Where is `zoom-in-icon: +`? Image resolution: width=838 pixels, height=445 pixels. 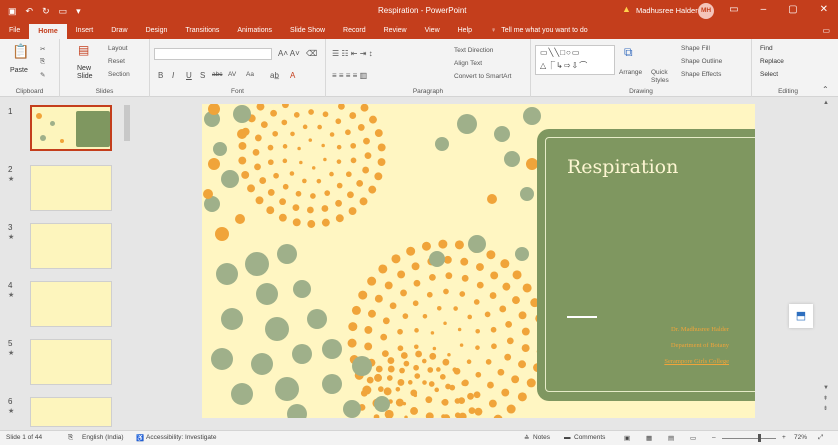
zoom-in-icon: + is located at coordinates (784, 437).